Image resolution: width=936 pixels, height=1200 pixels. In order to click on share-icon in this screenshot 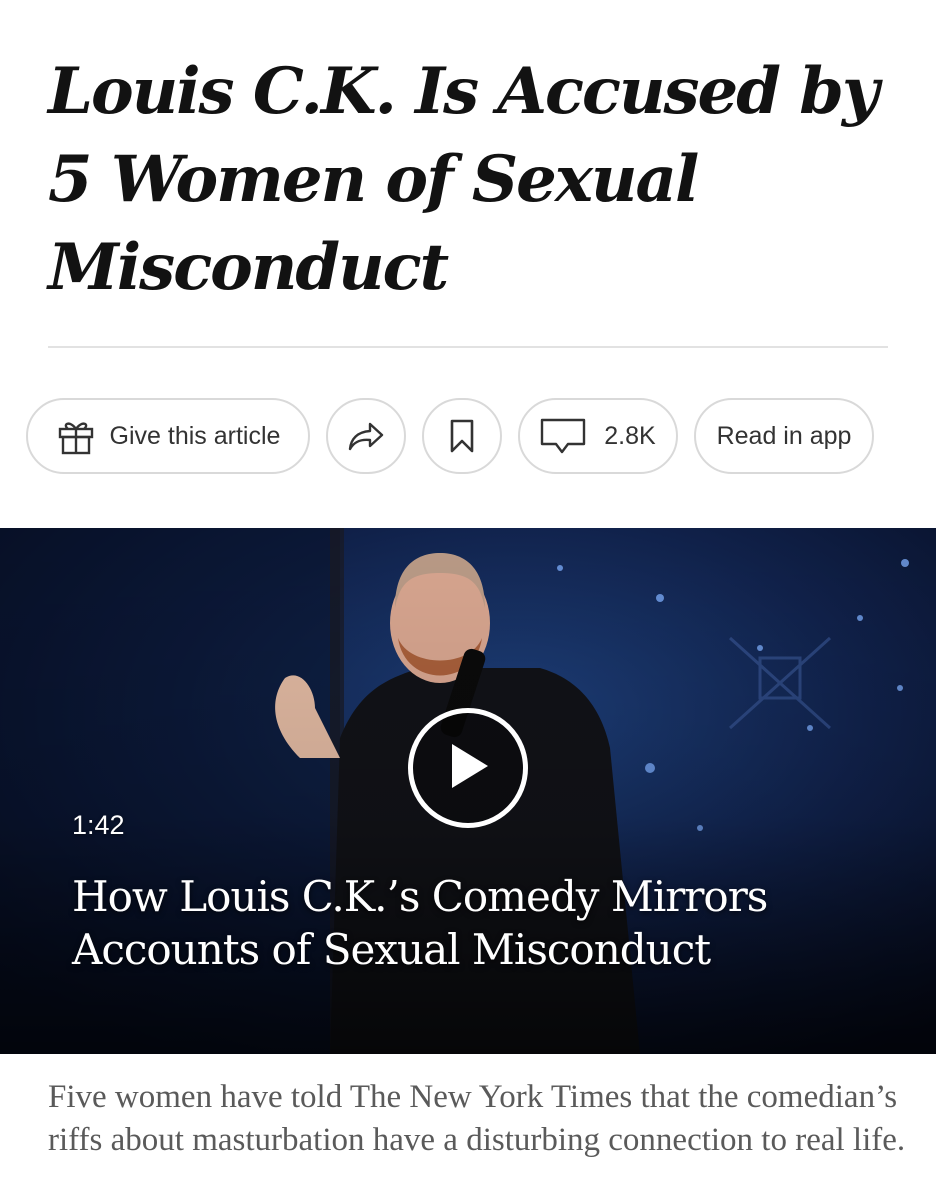, I will do `click(366, 436)`.